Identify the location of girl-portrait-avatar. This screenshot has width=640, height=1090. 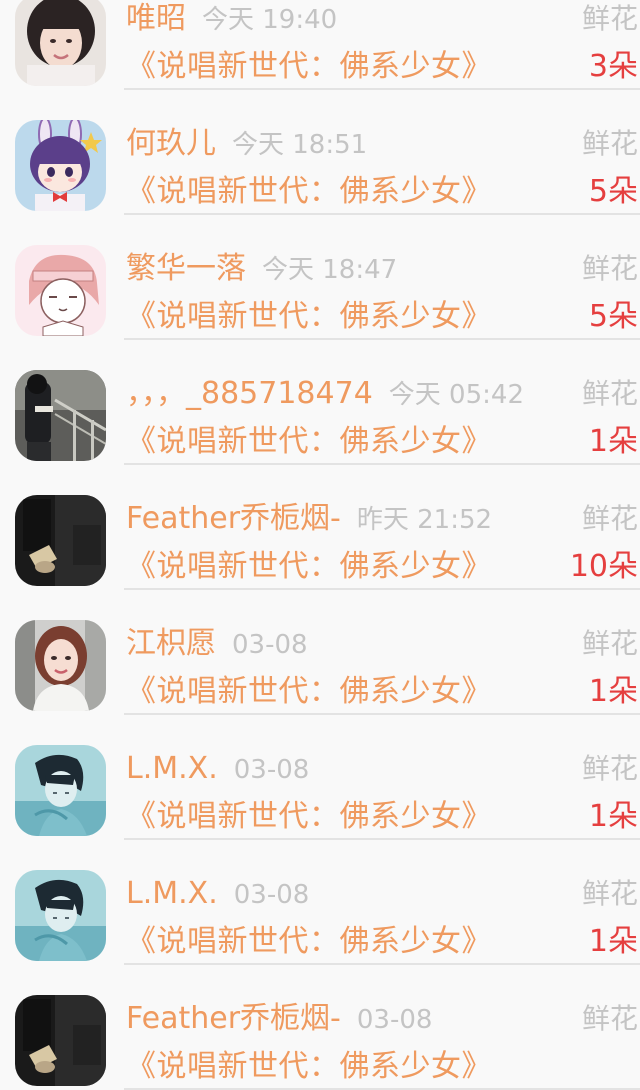
(60, 43).